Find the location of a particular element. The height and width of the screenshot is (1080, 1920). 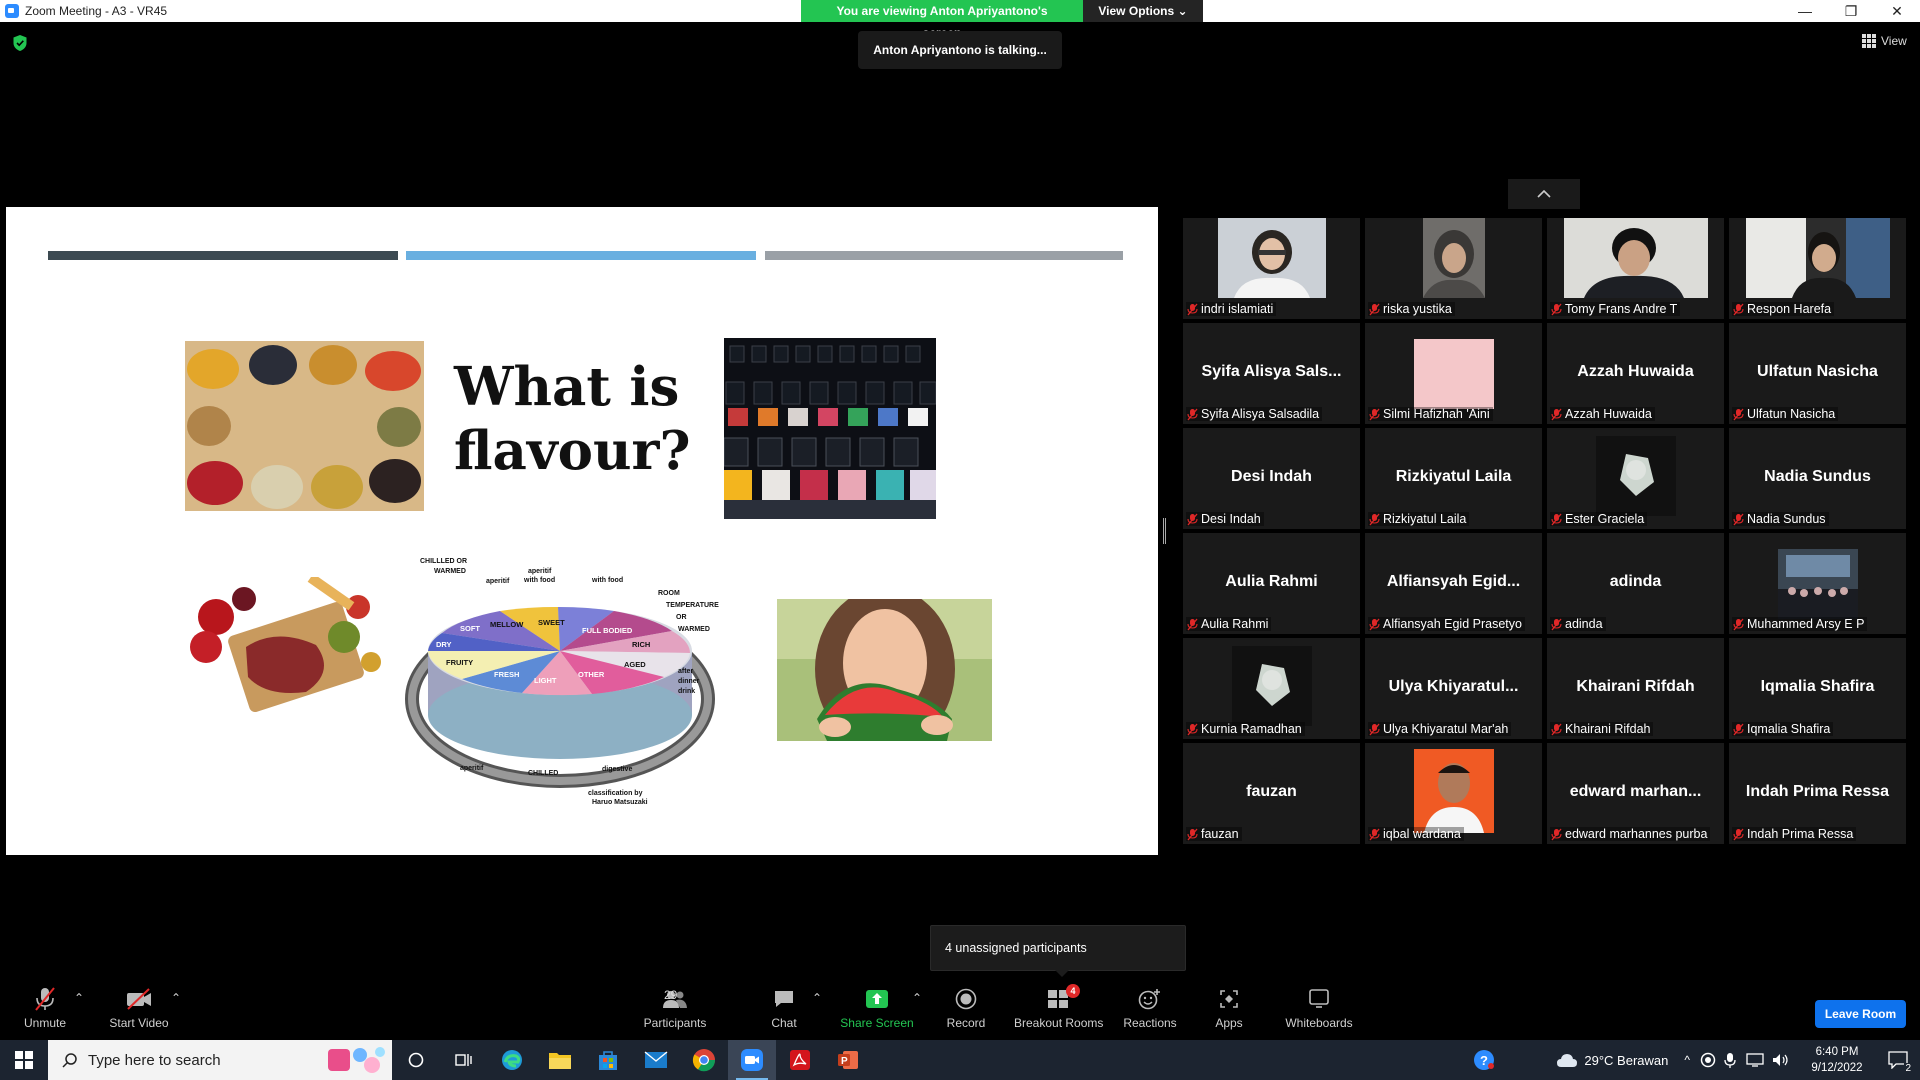

share-screen-button: Share Screen is located at coordinates (877, 1008).